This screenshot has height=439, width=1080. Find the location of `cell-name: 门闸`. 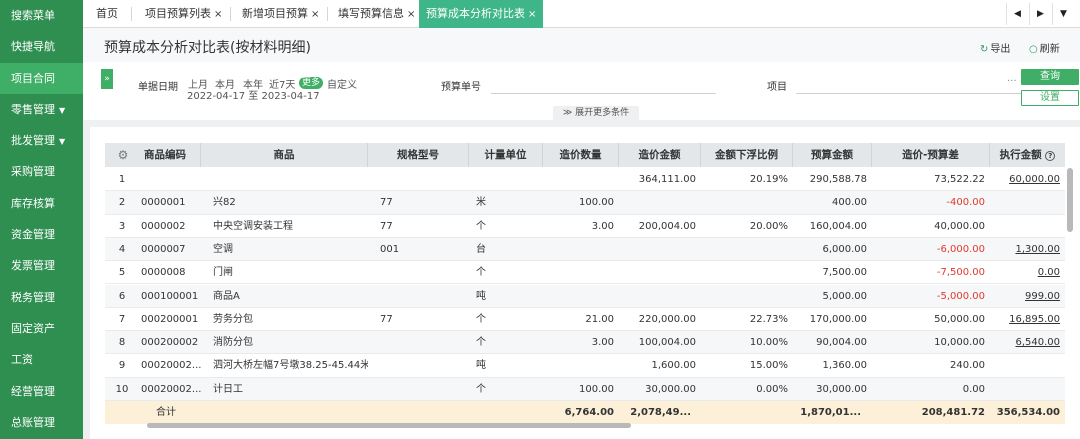

cell-name: 门闸 is located at coordinates (223, 273).